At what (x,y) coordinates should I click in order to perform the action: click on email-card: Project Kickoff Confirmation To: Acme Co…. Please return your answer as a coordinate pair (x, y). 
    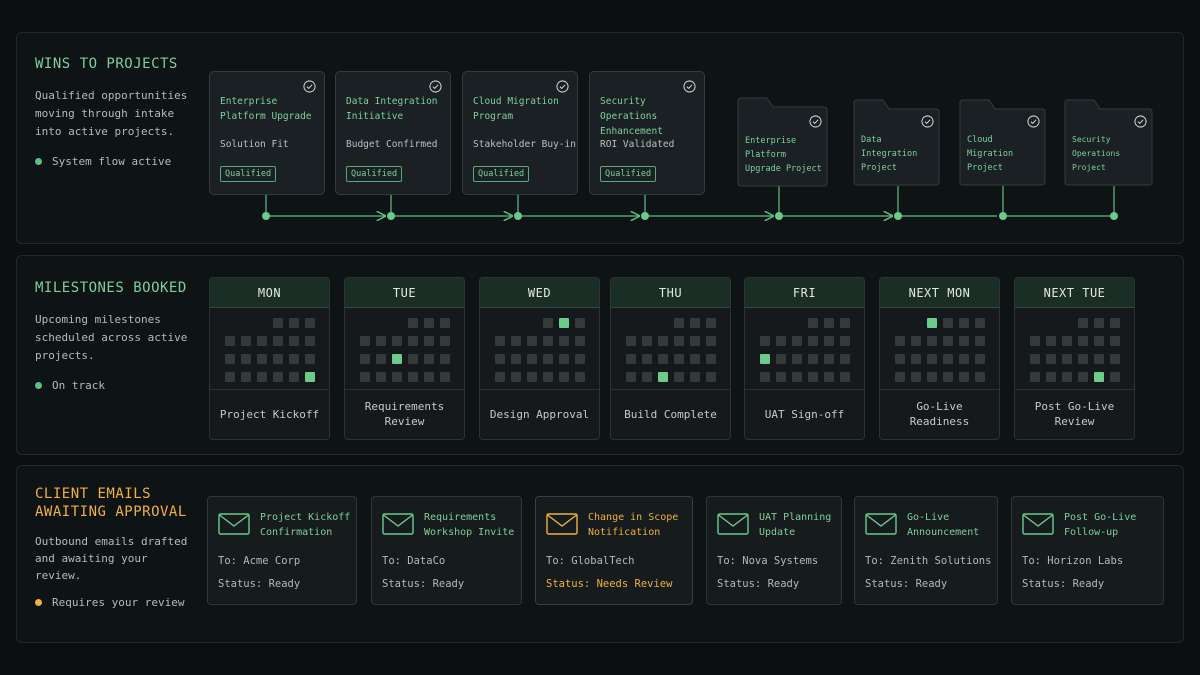
    Looking at the image, I should click on (282, 550).